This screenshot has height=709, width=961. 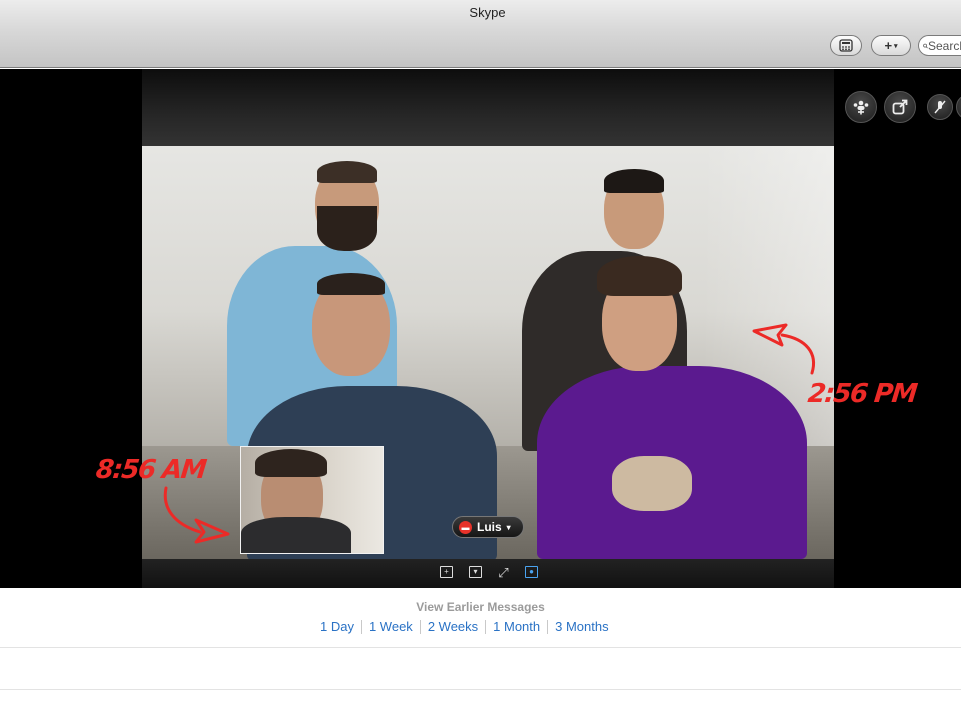 I want to click on history-range-links: 1 Day 1 Week 2 Weeks 1 Month 3 Months, so click(x=464, y=626).